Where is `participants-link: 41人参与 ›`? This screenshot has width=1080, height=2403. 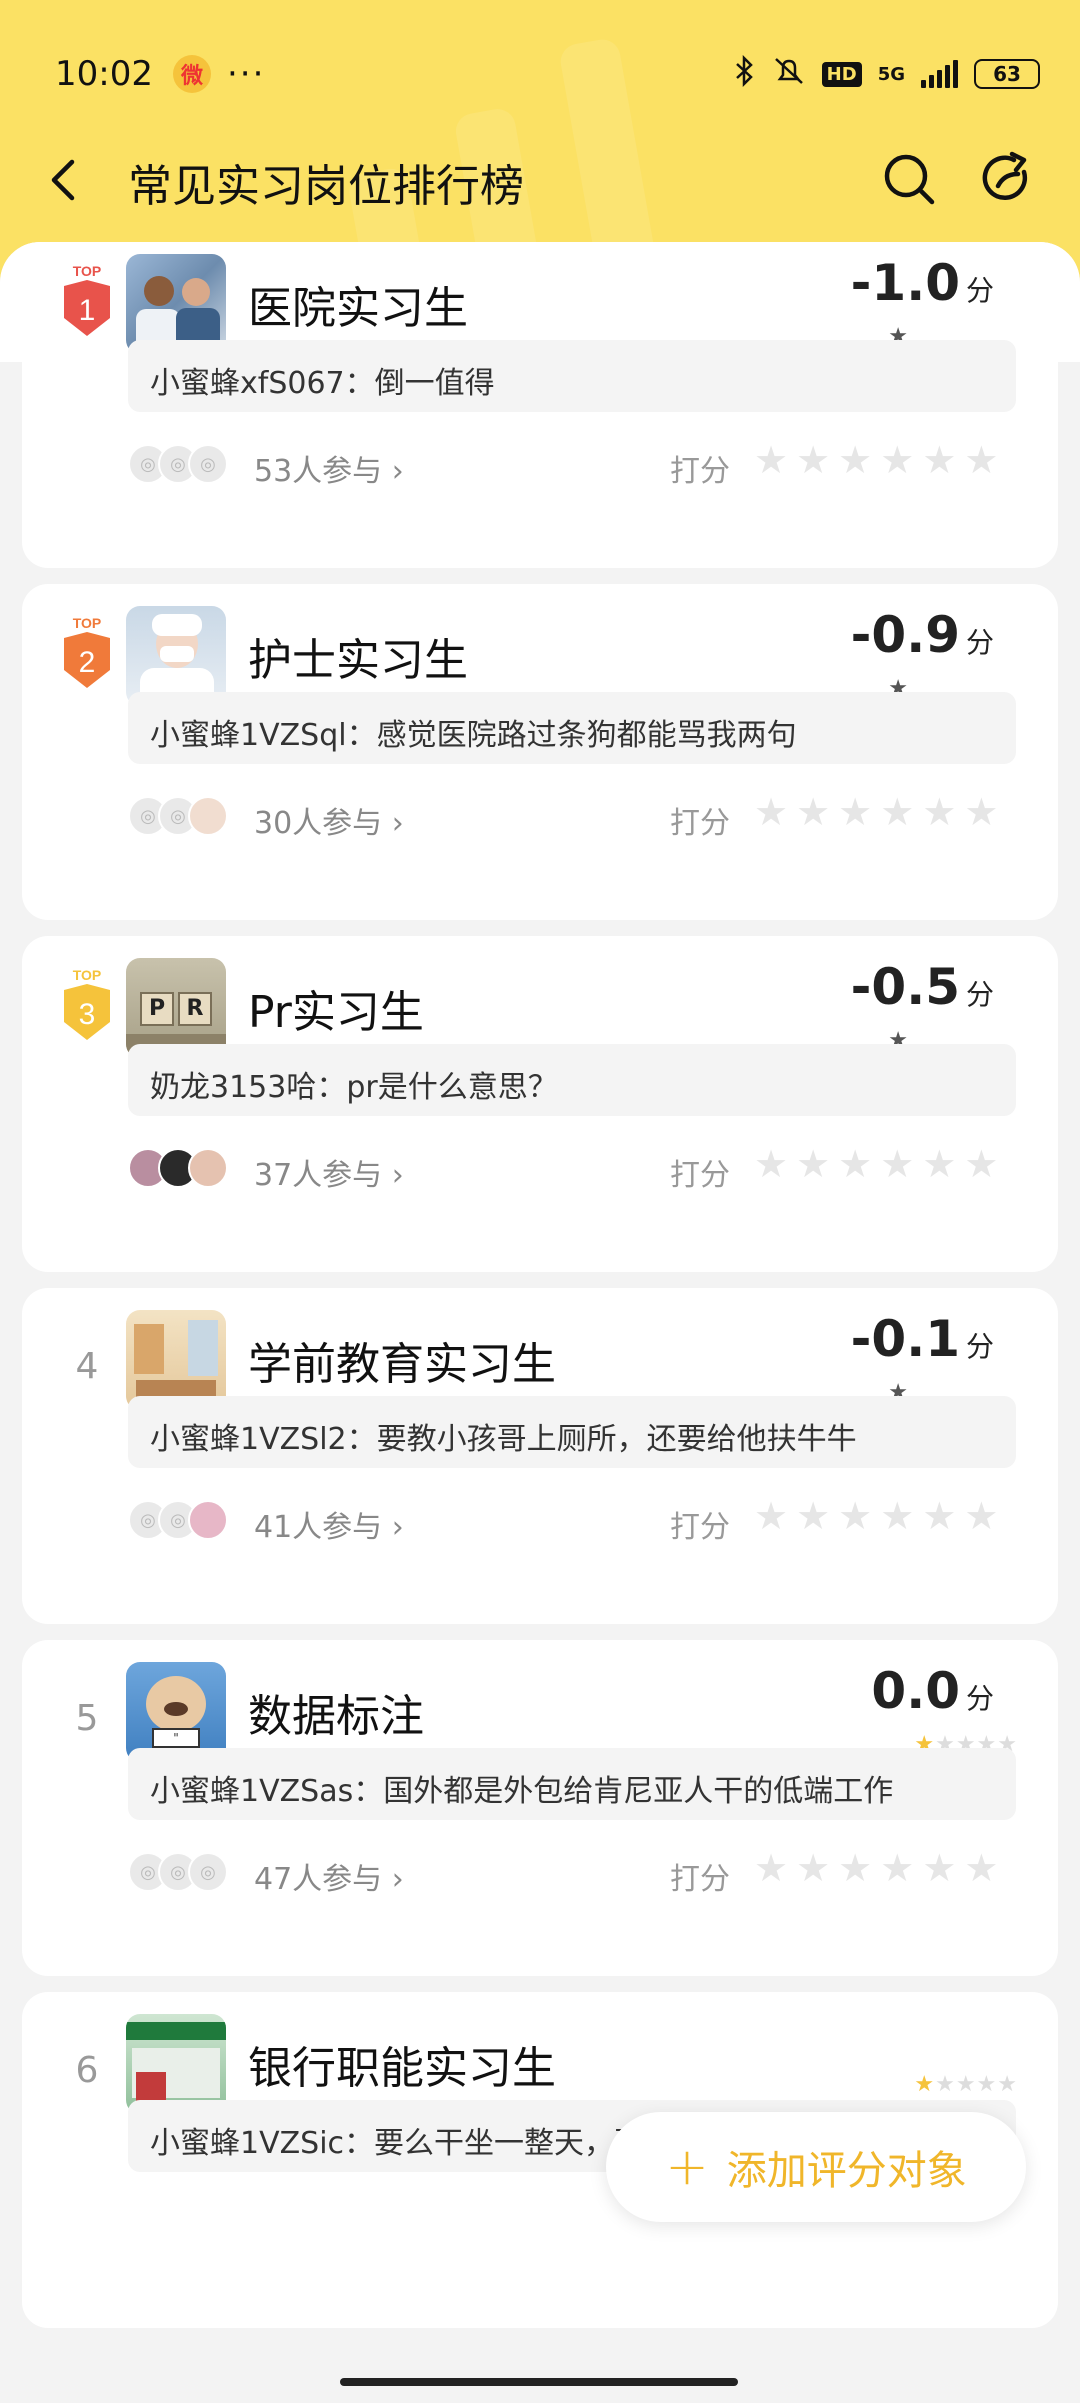
participants-link: 41人参与 › is located at coordinates (329, 1524).